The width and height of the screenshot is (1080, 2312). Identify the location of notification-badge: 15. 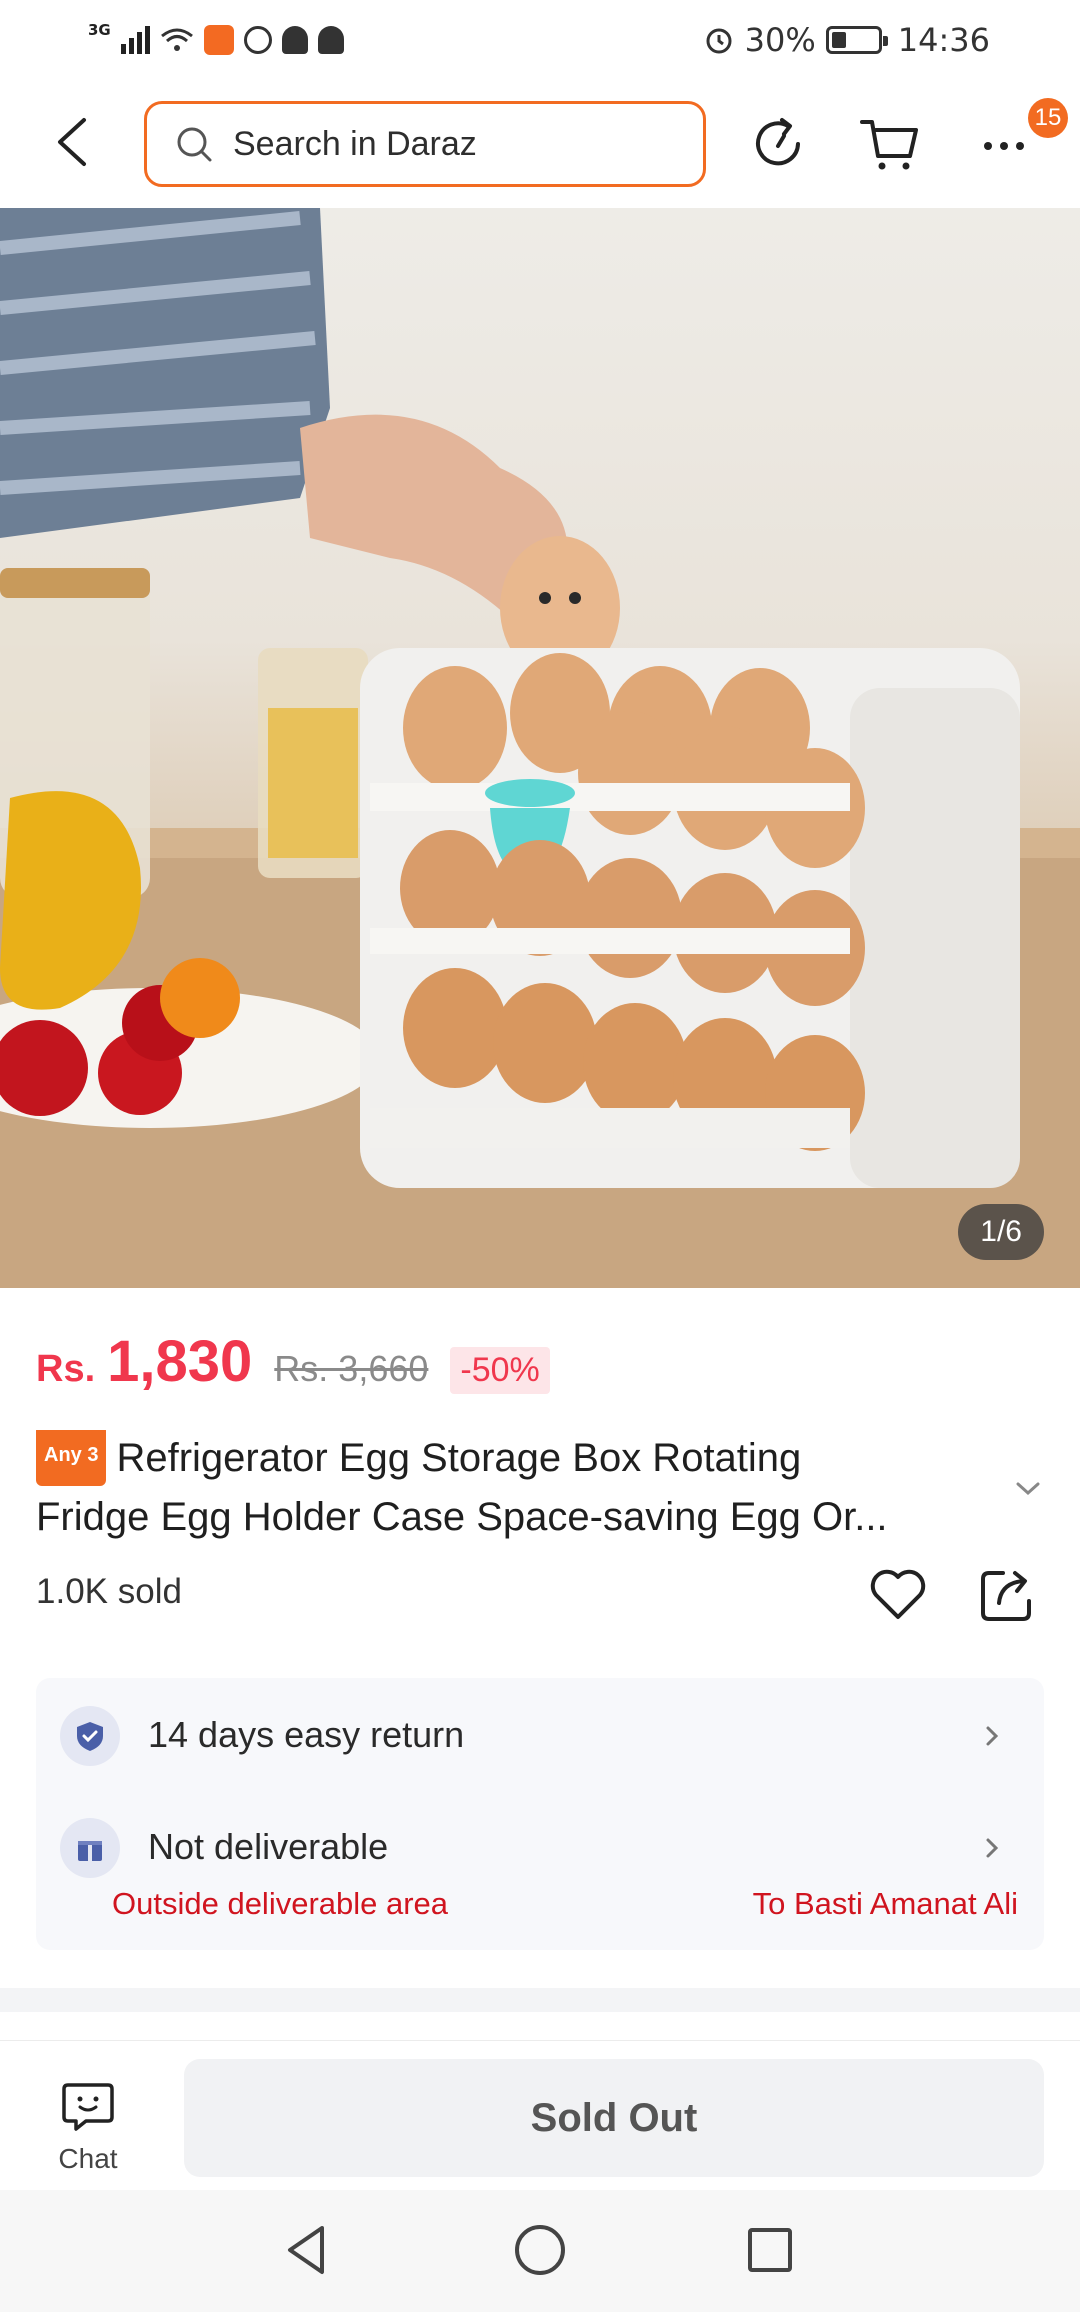
(1048, 118).